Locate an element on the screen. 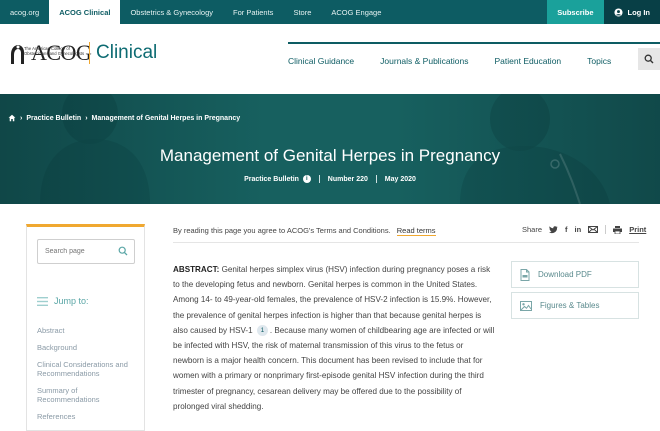 The image size is (660, 431). toc-item-references: References is located at coordinates (87, 416).